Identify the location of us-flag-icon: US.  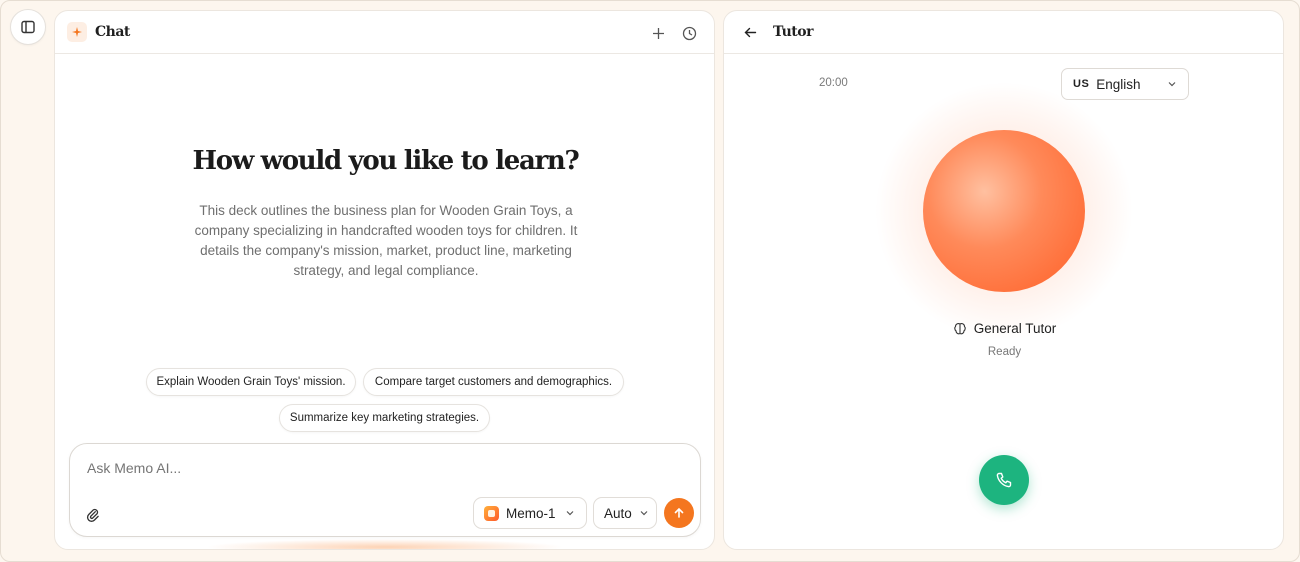
(1081, 84).